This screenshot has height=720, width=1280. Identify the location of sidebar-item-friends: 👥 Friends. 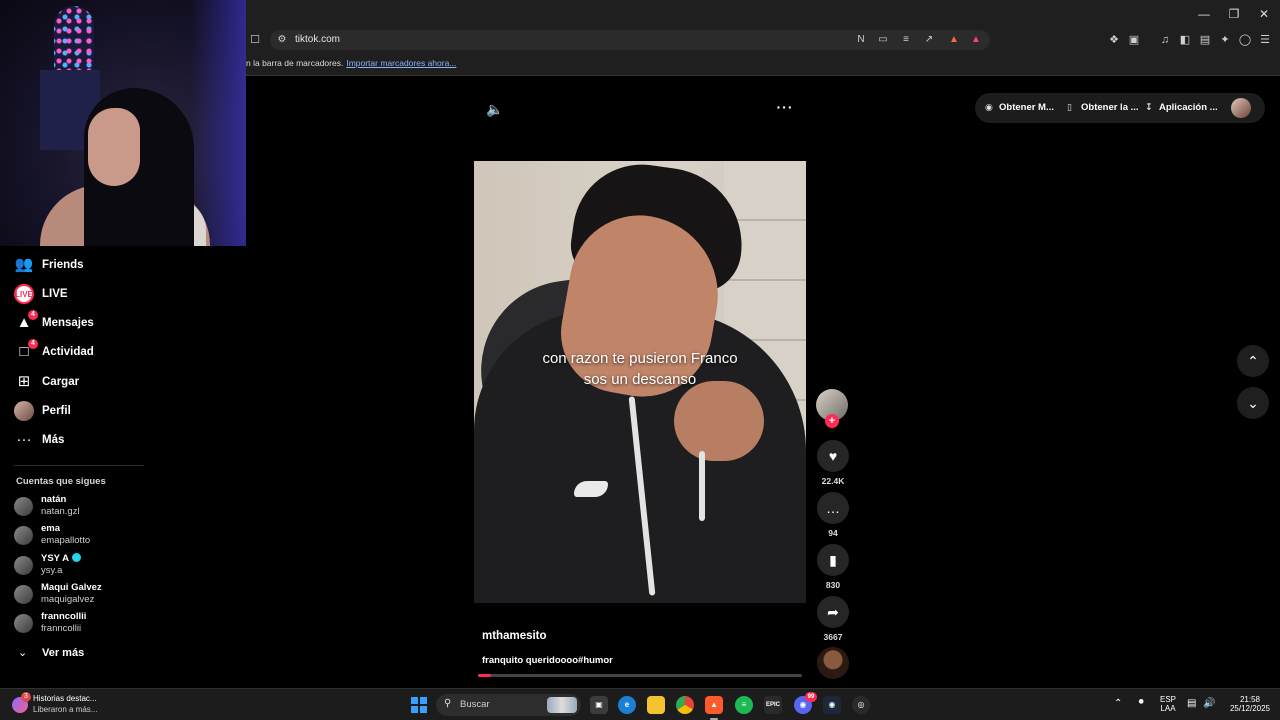
(114, 265).